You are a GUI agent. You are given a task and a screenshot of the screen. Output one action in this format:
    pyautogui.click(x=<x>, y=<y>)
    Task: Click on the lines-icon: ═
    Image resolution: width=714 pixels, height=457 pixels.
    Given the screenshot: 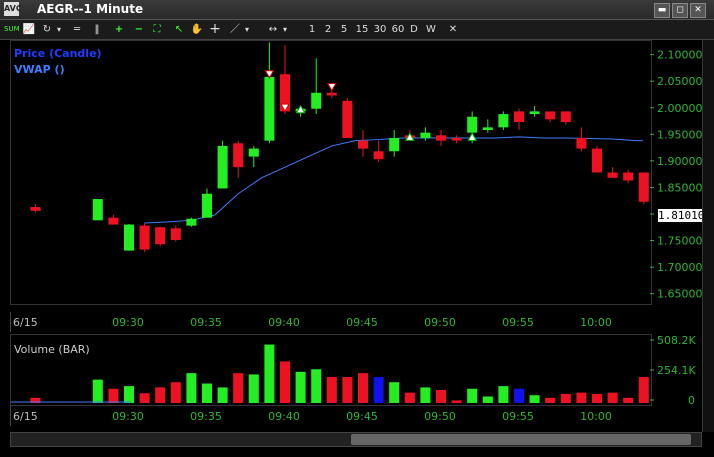 What is the action you would take?
    pyautogui.click(x=77, y=29)
    